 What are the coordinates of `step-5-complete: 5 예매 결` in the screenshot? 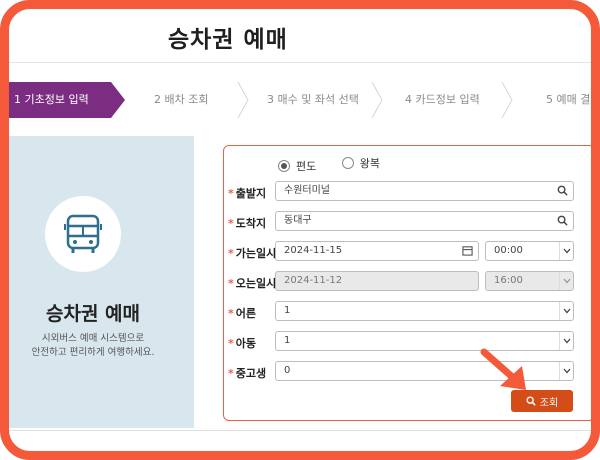 It's located at (568, 100).